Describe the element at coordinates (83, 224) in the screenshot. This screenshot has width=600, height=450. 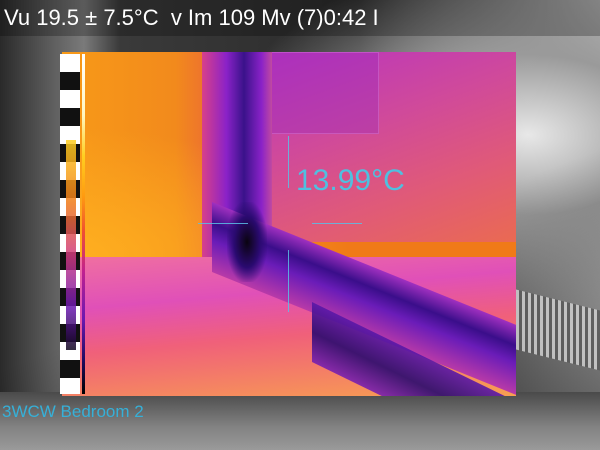
I see `color-scale-line` at that location.